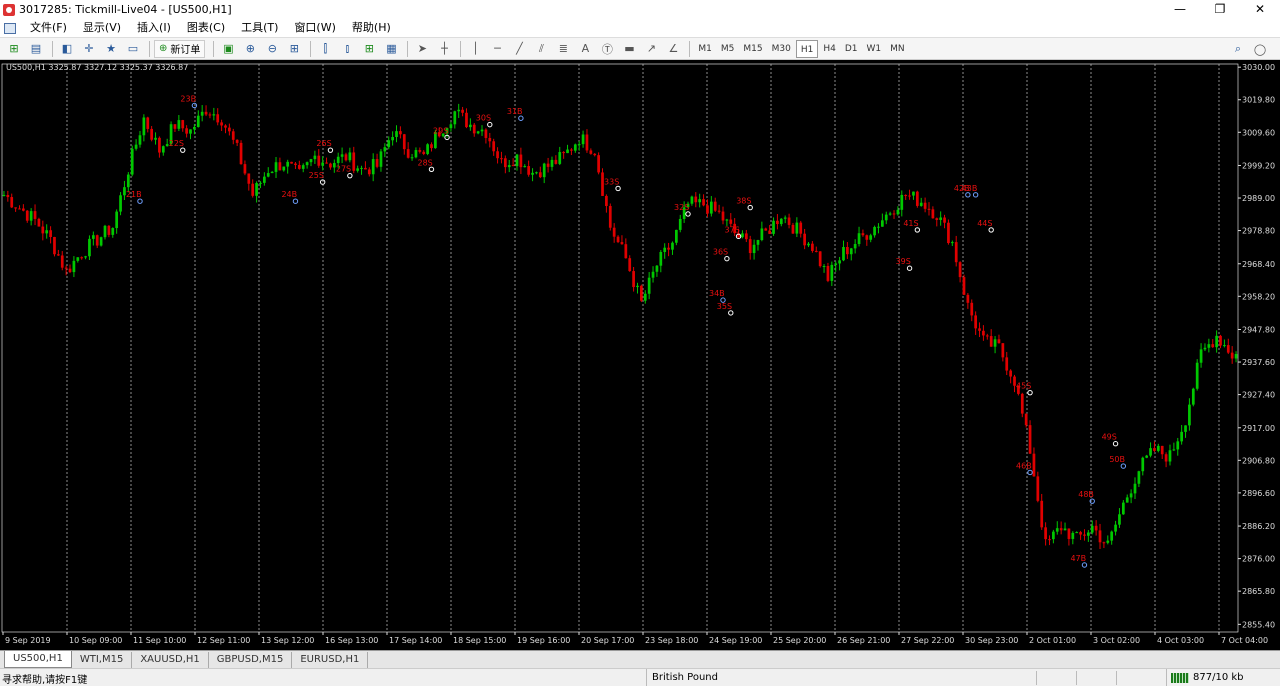 This screenshot has width=1280, height=686. I want to click on menu-file: 文件(F), so click(48, 28).